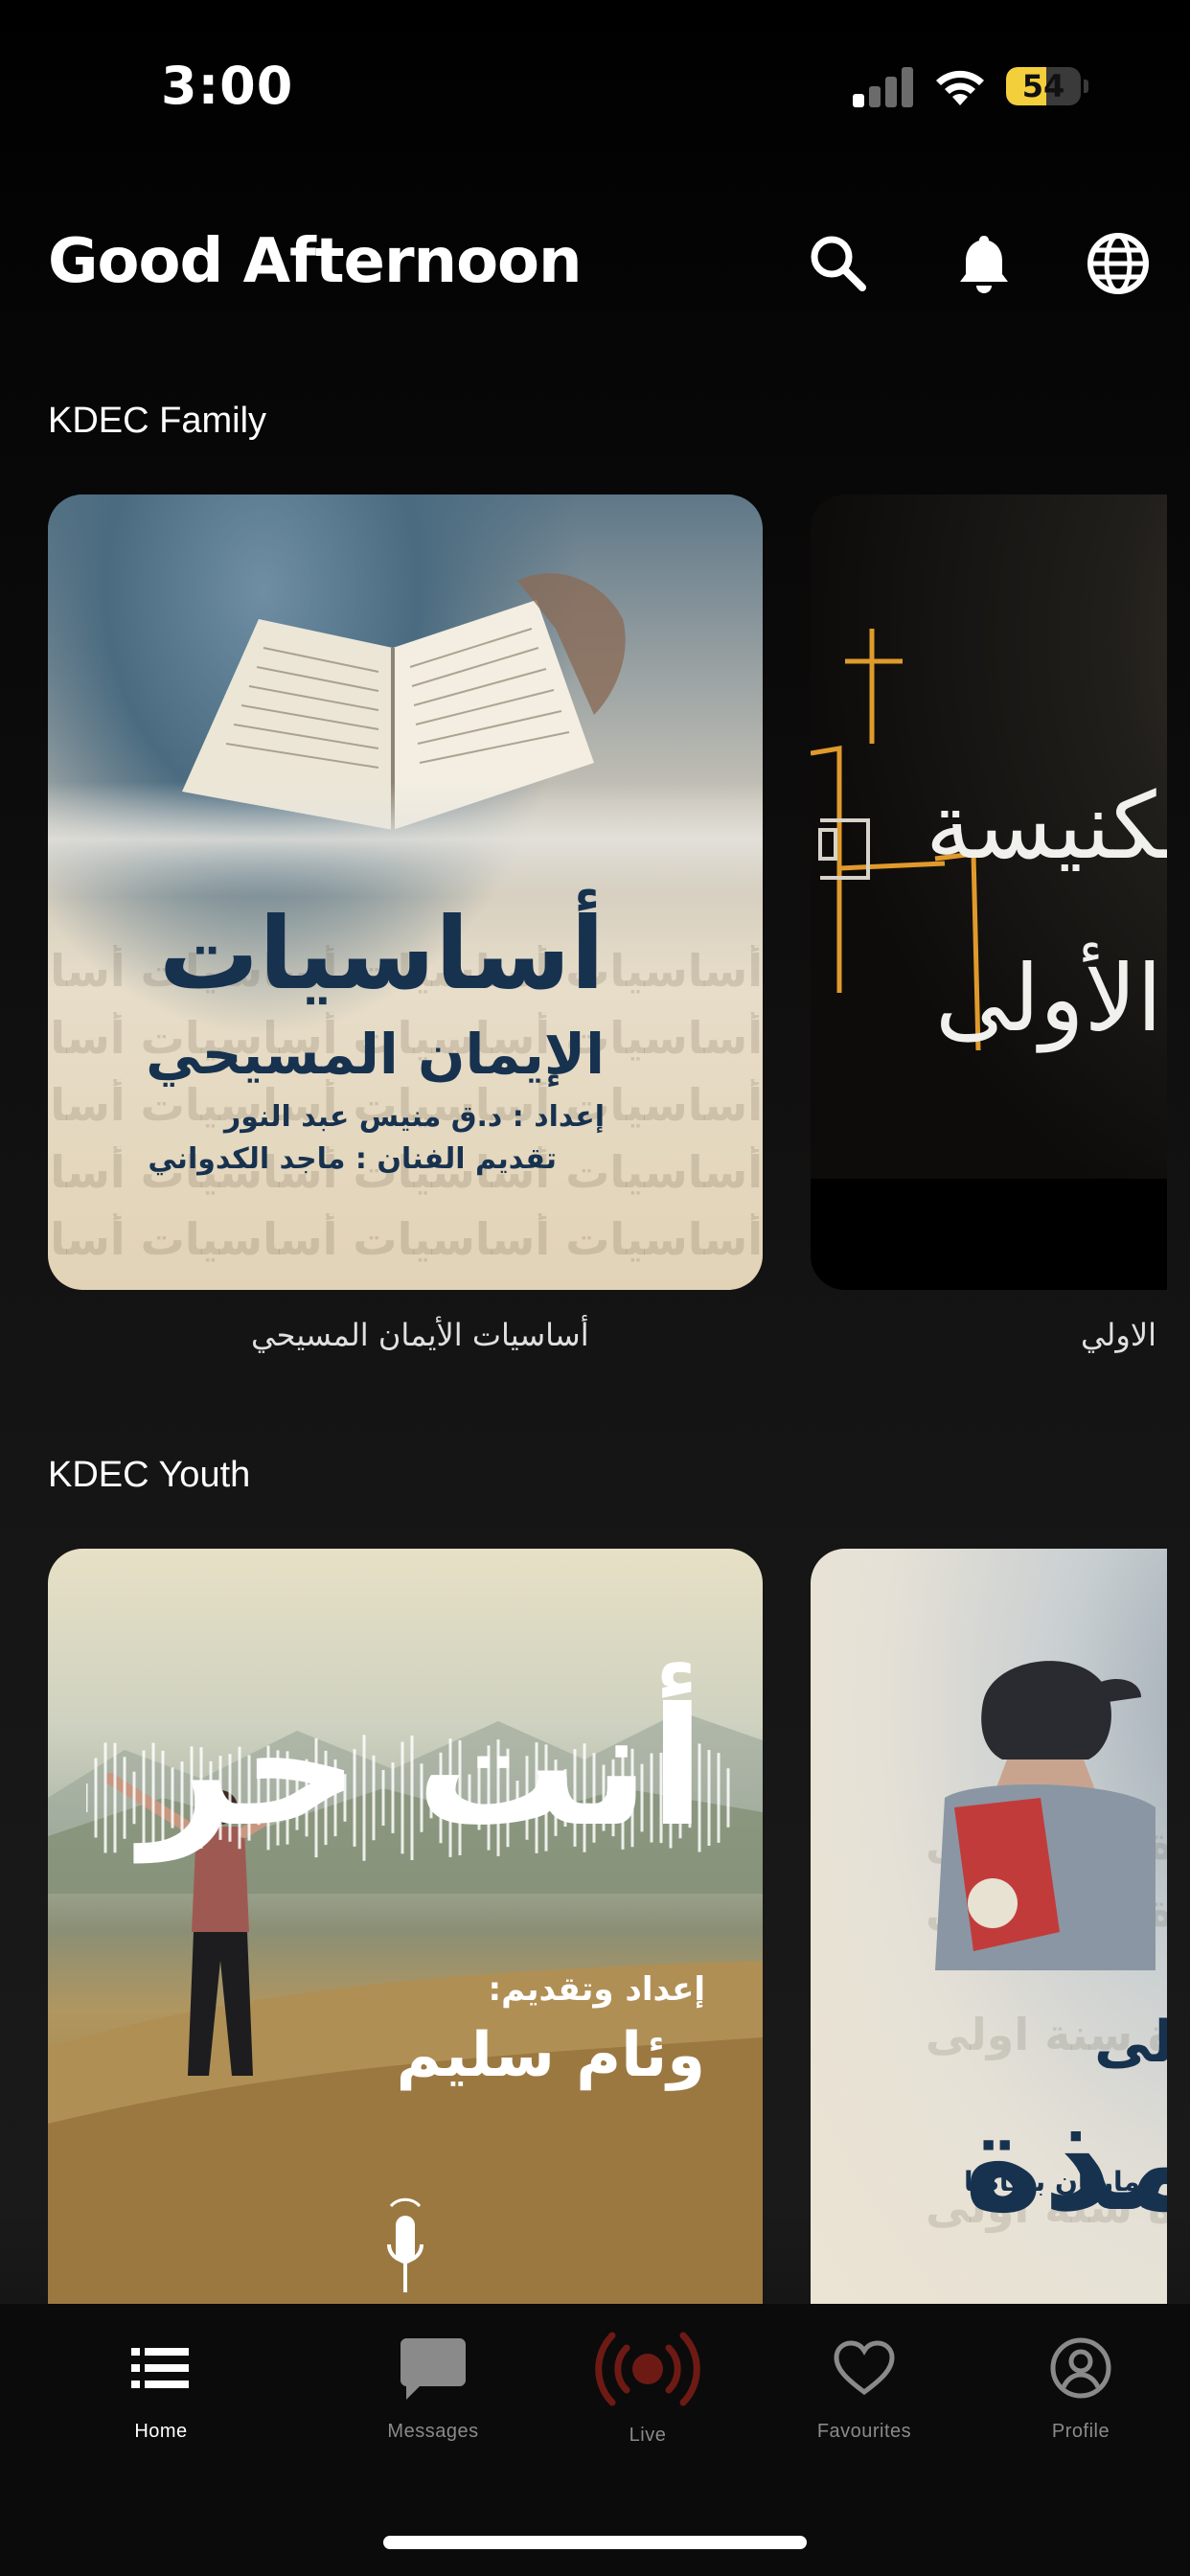  Describe the element at coordinates (839, 263) in the screenshot. I see `search-icon` at that location.